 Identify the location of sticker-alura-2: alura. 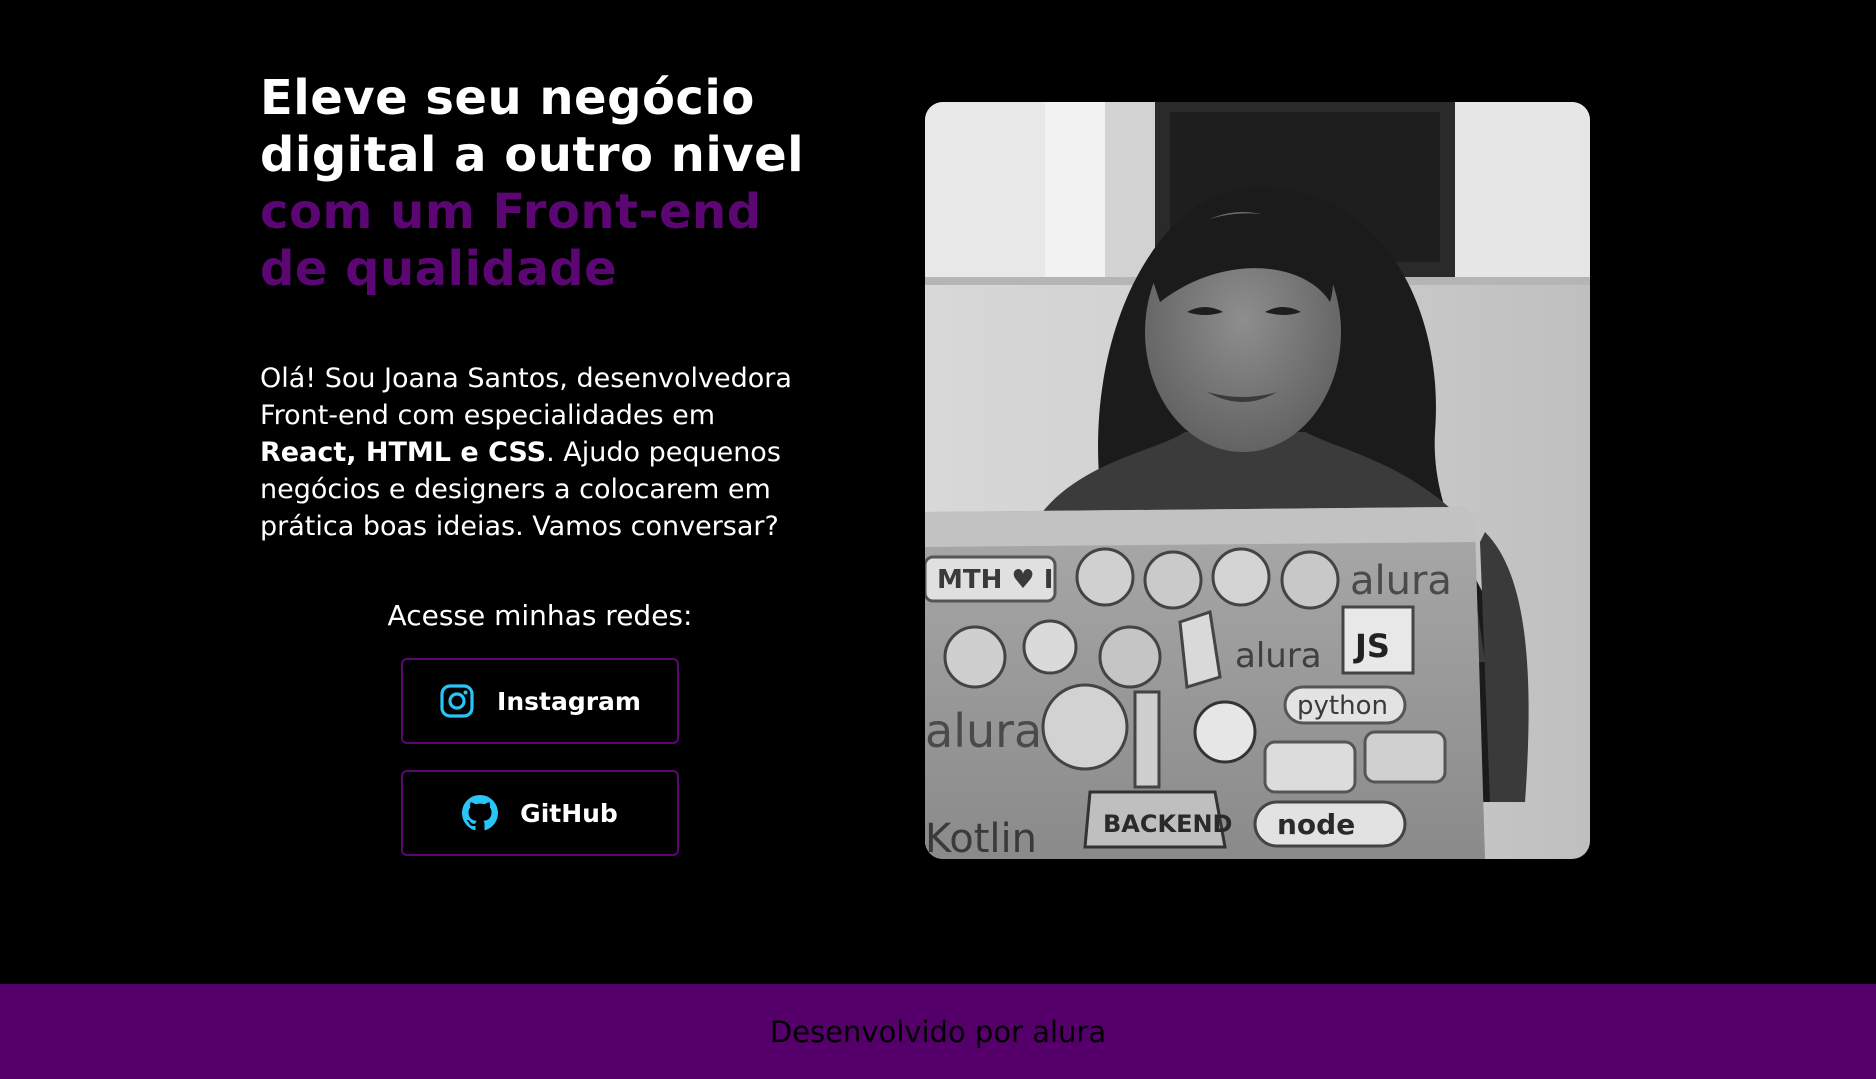
(1278, 656).